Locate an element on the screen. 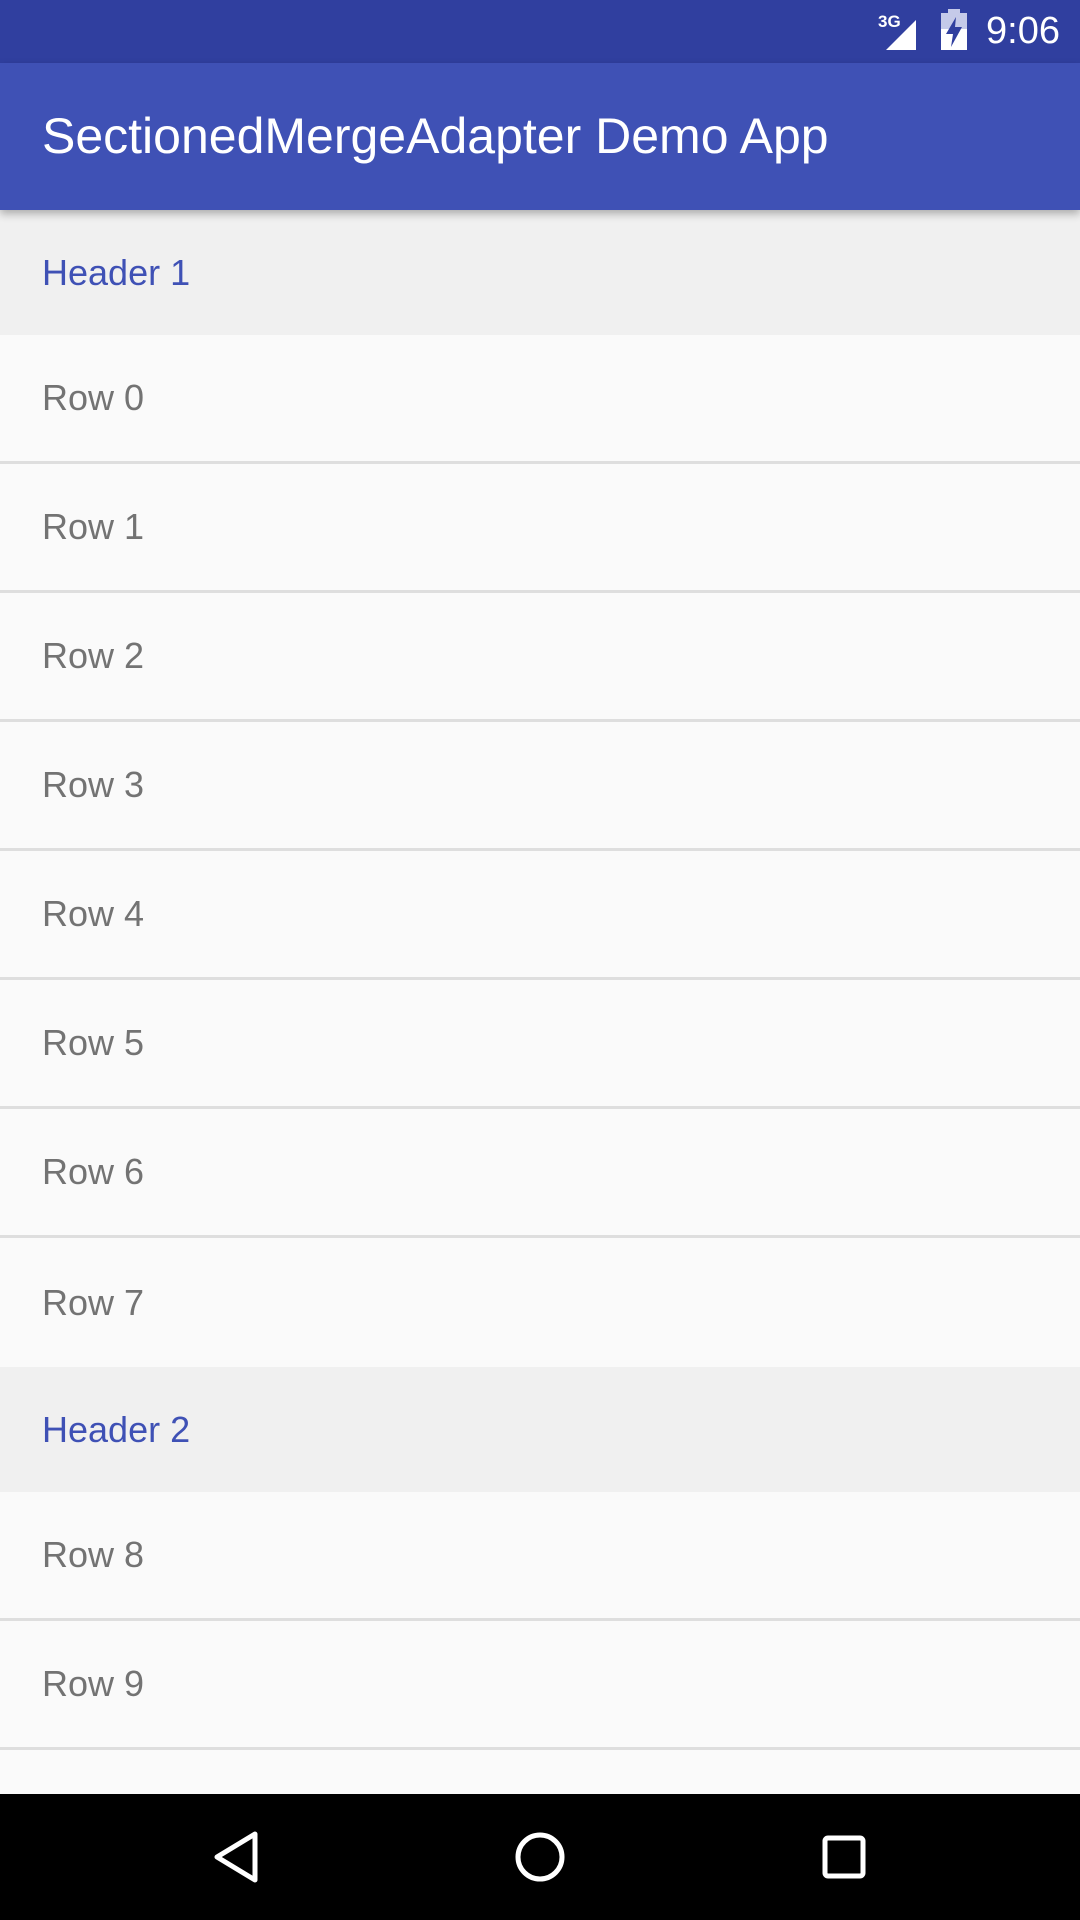 The width and height of the screenshot is (1080, 1920). status-bar: 3G 9:06 is located at coordinates (540, 31).